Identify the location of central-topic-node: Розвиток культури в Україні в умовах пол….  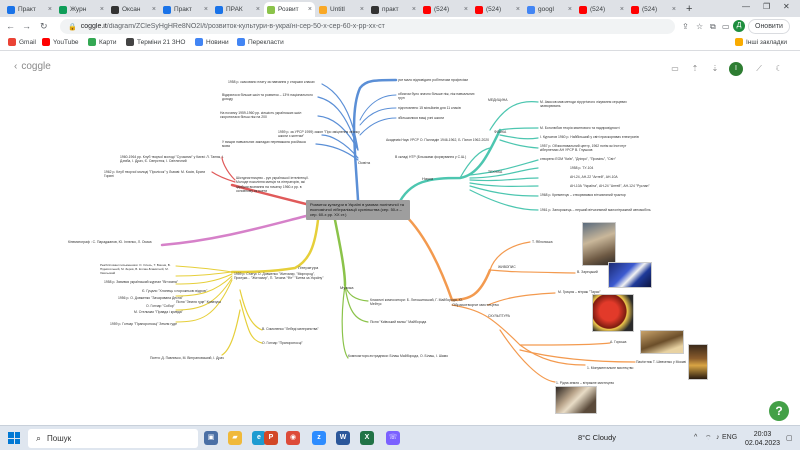
(358, 210).